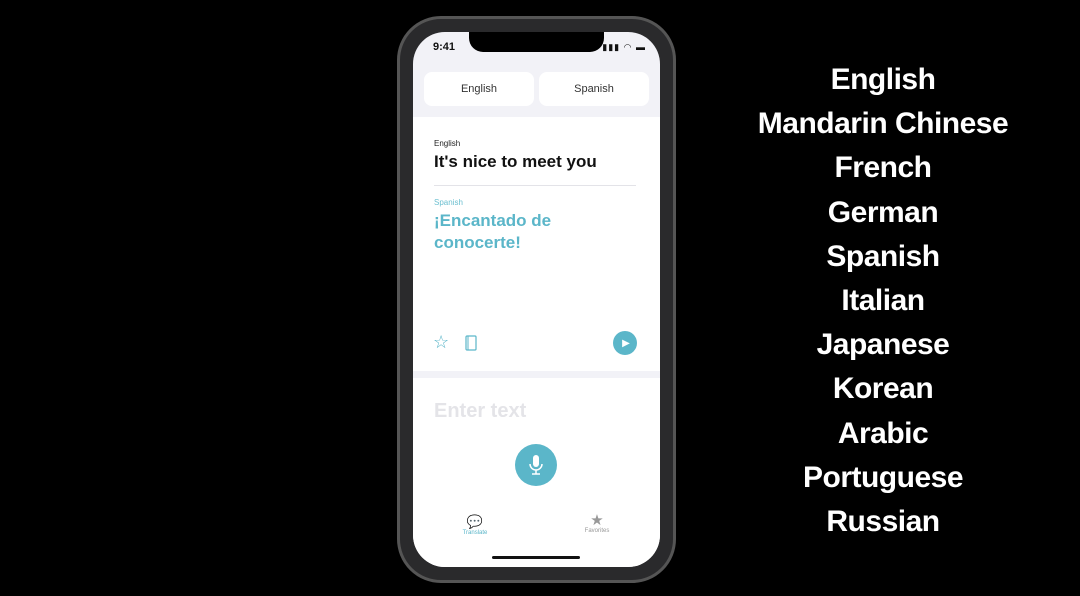 Image resolution: width=1080 pixels, height=596 pixels. Describe the element at coordinates (475, 521) in the screenshot. I see `translate-icon: 💬` at that location.